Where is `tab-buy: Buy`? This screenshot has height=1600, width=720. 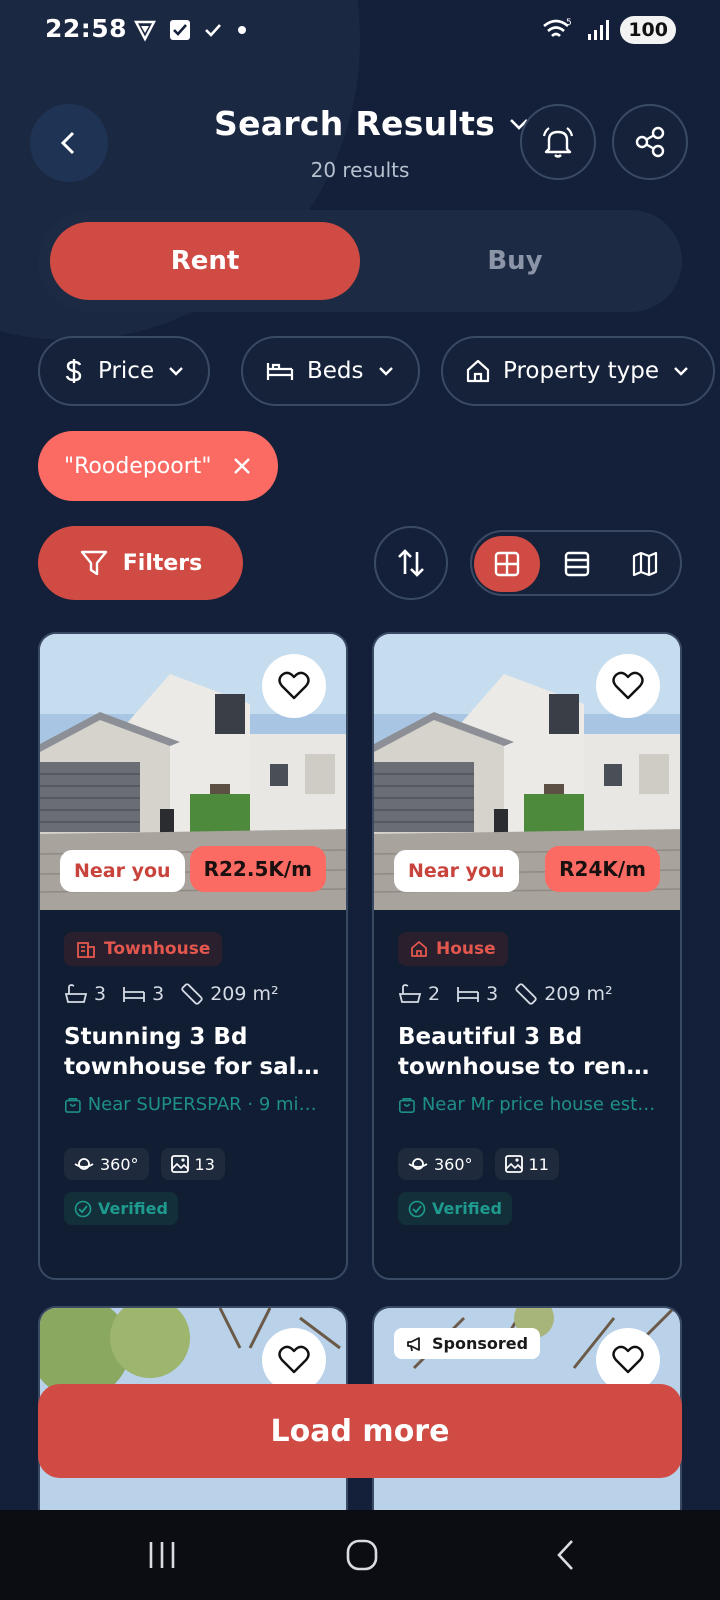 tab-buy: Buy is located at coordinates (515, 261).